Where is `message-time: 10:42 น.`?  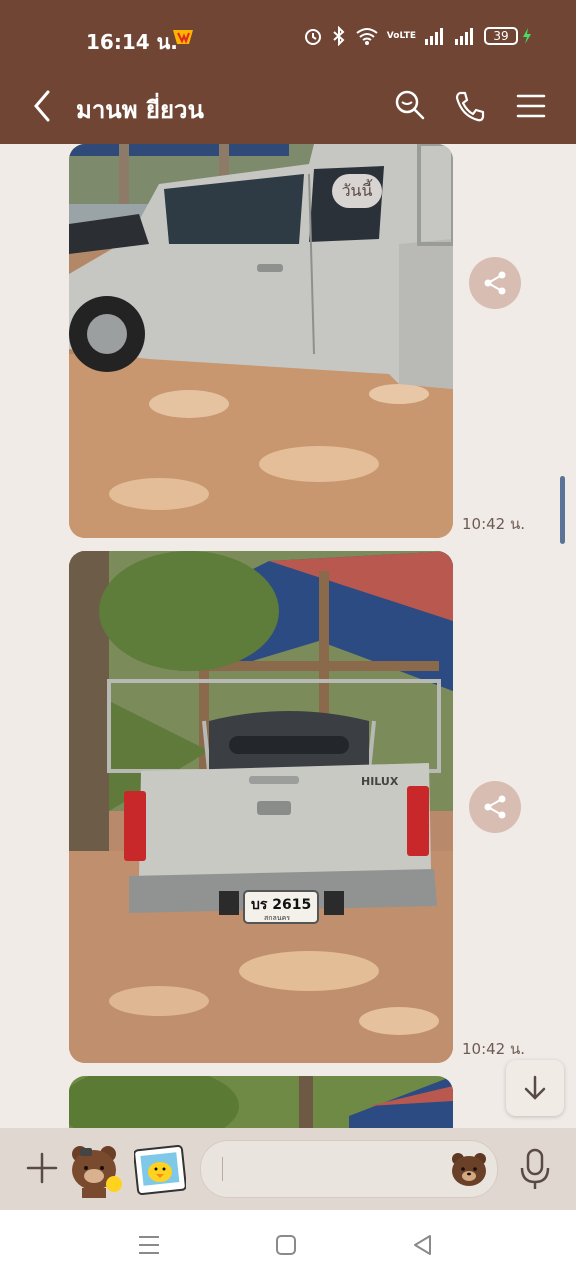 message-time: 10:42 น. is located at coordinates (494, 524).